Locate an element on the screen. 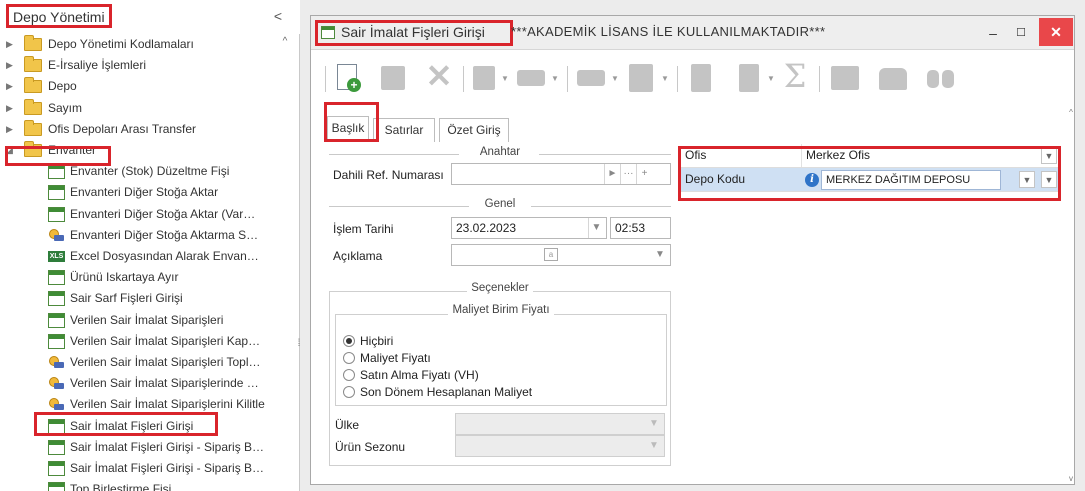 Image resolution: width=1085 pixels, height=491 pixels. tree-item: Verilen Sair İmalat Siparişleri is located at coordinates (142, 320).